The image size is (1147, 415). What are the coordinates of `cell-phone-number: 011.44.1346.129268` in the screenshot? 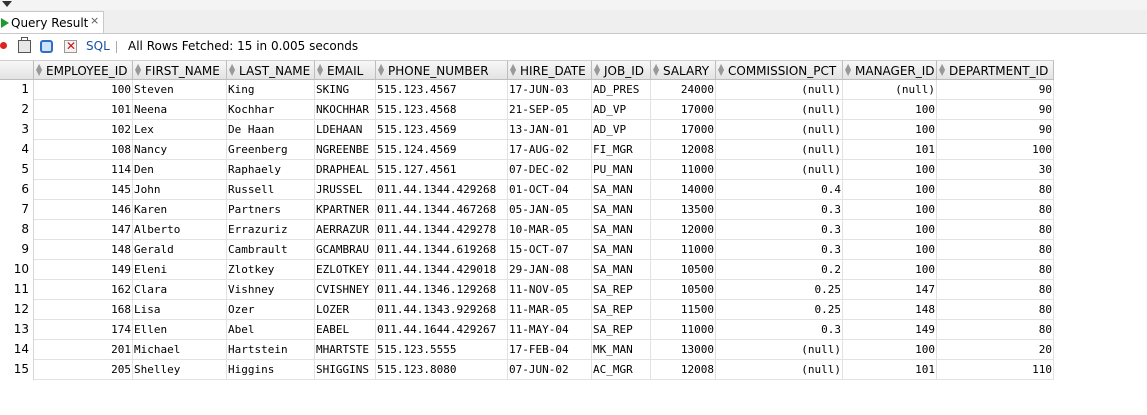 It's located at (442, 290).